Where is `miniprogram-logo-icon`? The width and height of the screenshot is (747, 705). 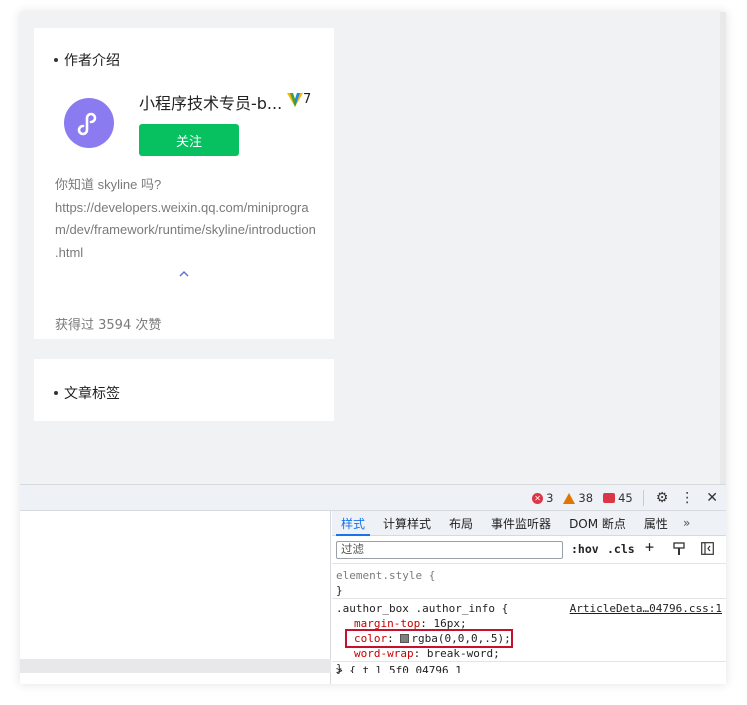
miniprogram-logo-icon is located at coordinates (87, 124).